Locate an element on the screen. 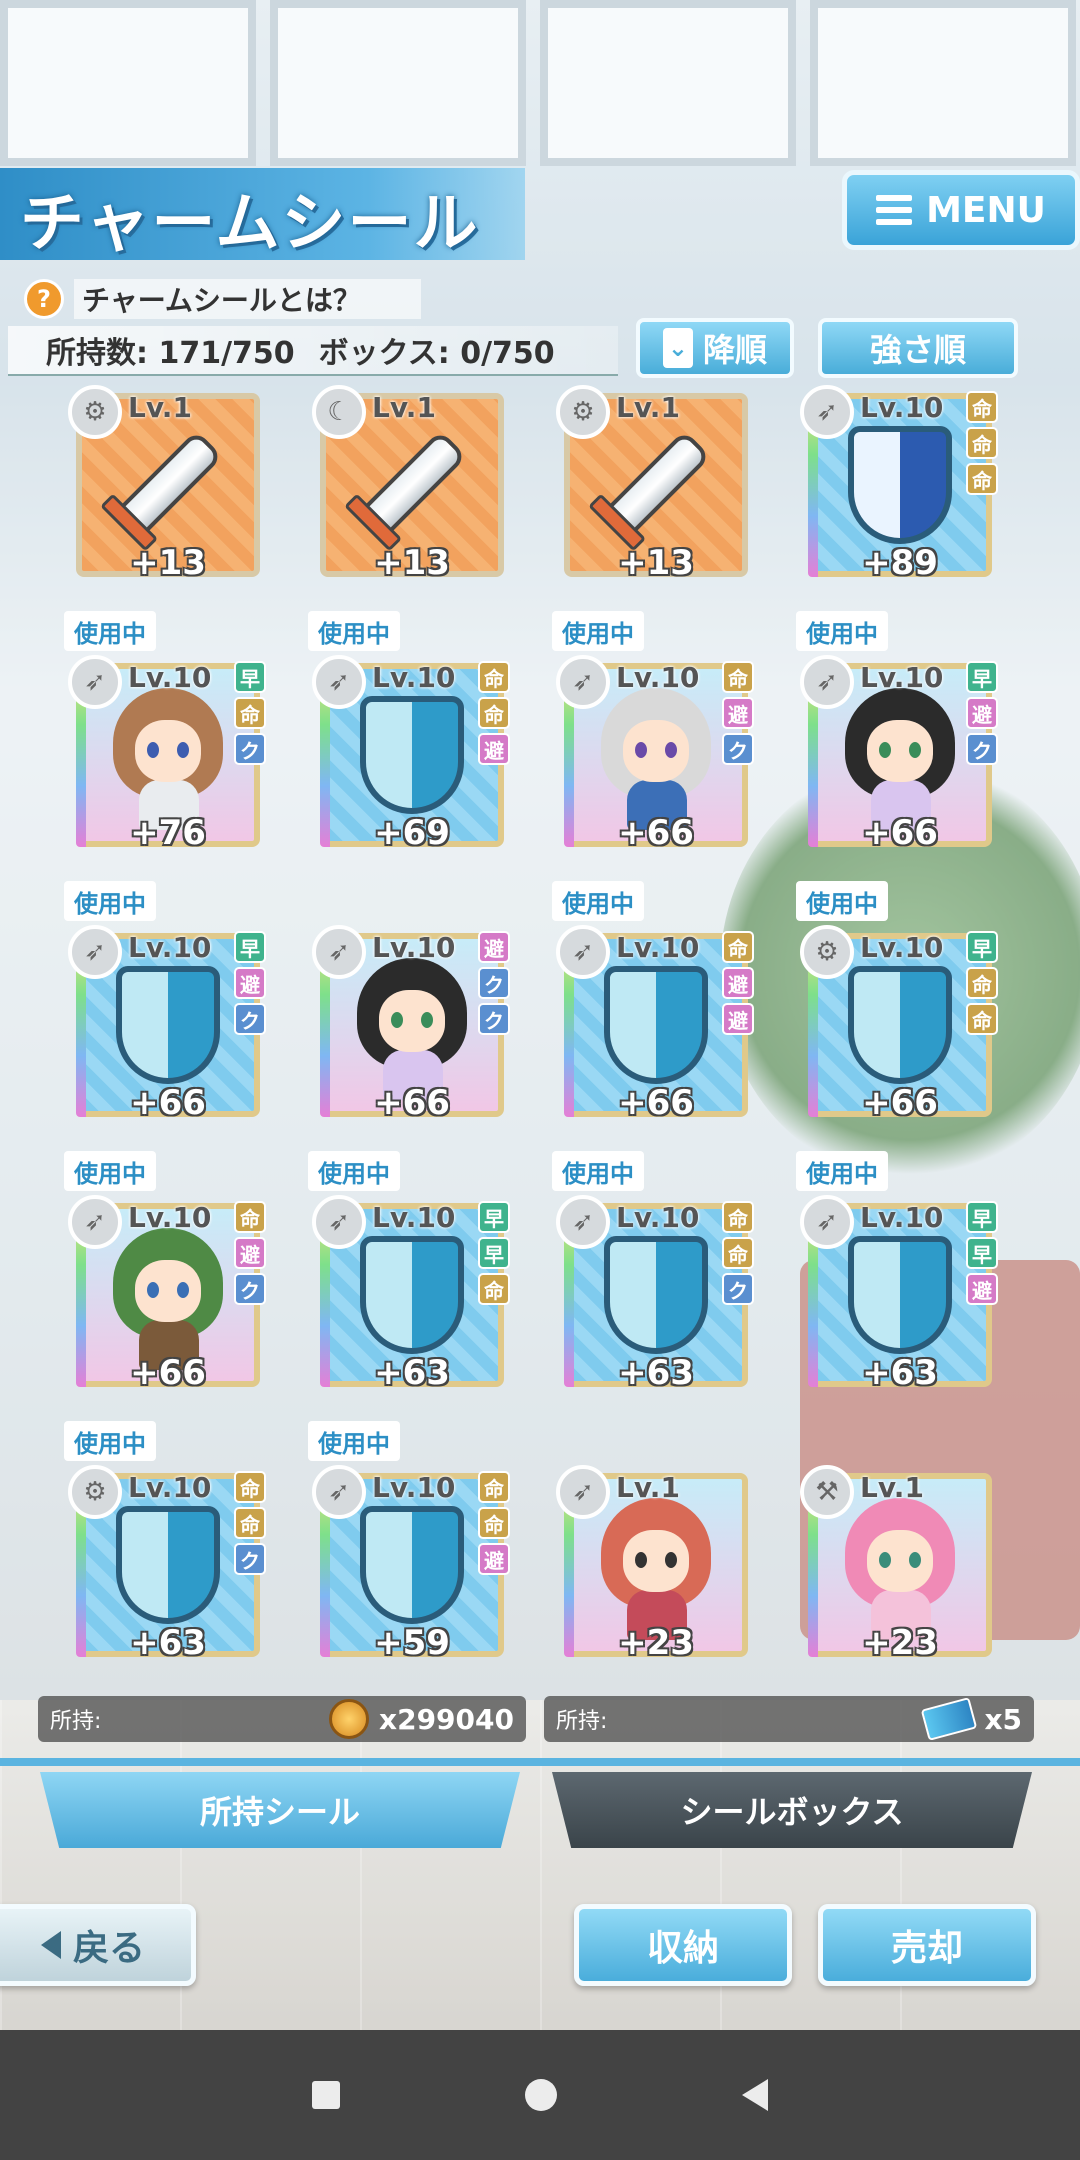 Image resolution: width=1080 pixels, height=2160 pixels. sticker-card: ➶ Lv.1 +23 is located at coordinates (656, 1565).